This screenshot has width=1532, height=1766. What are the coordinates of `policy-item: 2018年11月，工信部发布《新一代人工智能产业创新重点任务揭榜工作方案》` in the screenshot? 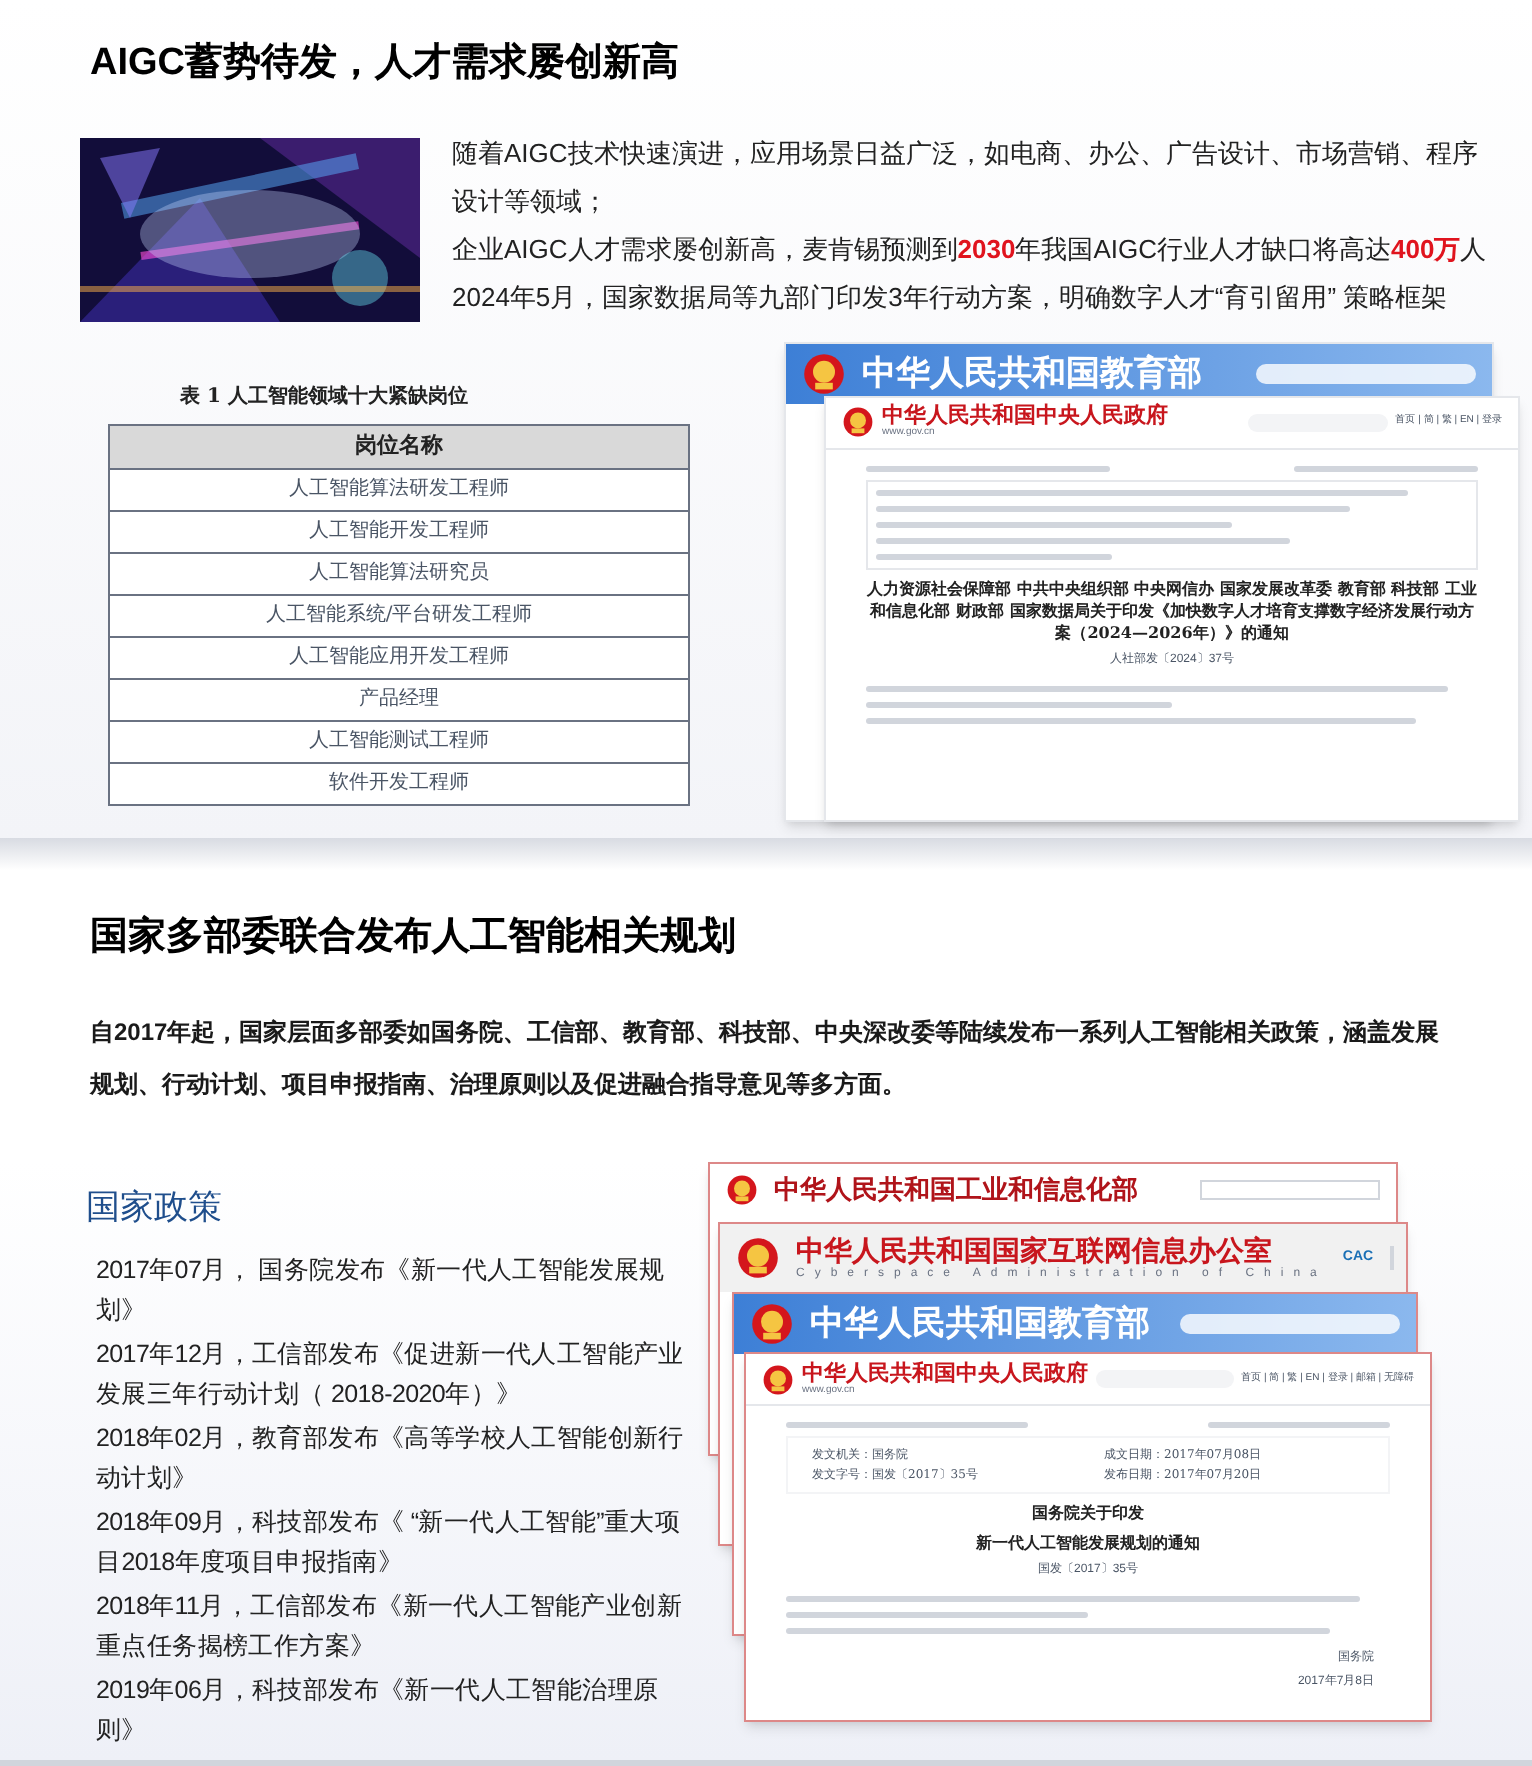 It's located at (389, 1626).